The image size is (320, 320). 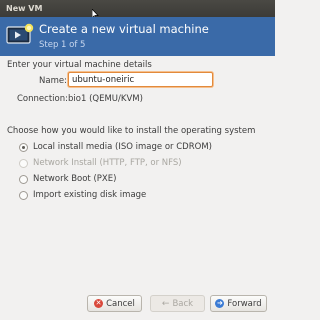 I want to click on title-bar: New VM, so click(x=137, y=10).